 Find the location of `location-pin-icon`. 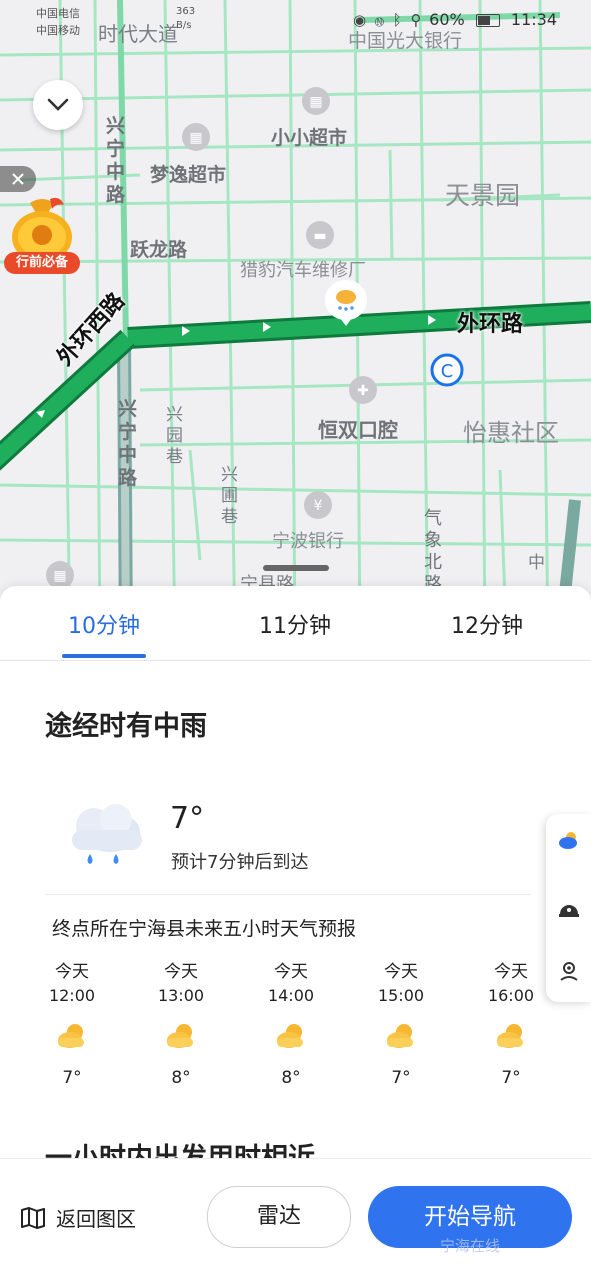

location-pin-icon is located at coordinates (569, 972).